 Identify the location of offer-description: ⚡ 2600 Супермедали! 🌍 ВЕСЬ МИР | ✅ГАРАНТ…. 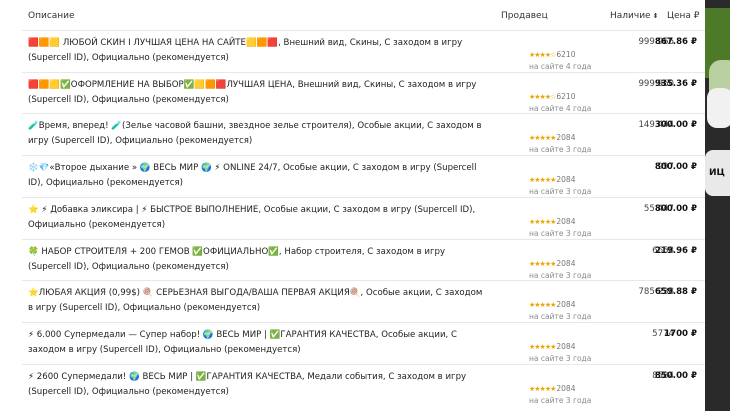
(258, 385).